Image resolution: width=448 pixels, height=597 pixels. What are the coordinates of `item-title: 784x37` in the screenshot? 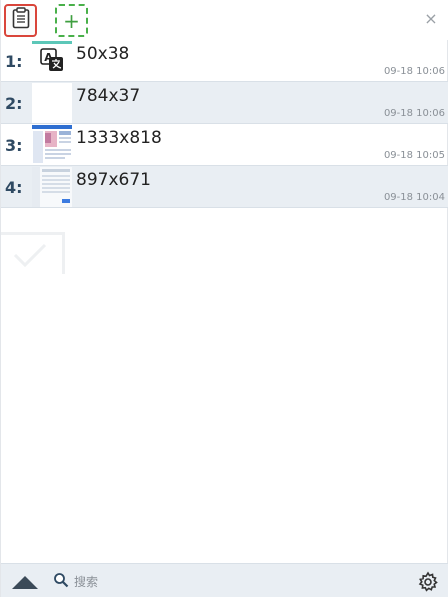 It's located at (108, 96).